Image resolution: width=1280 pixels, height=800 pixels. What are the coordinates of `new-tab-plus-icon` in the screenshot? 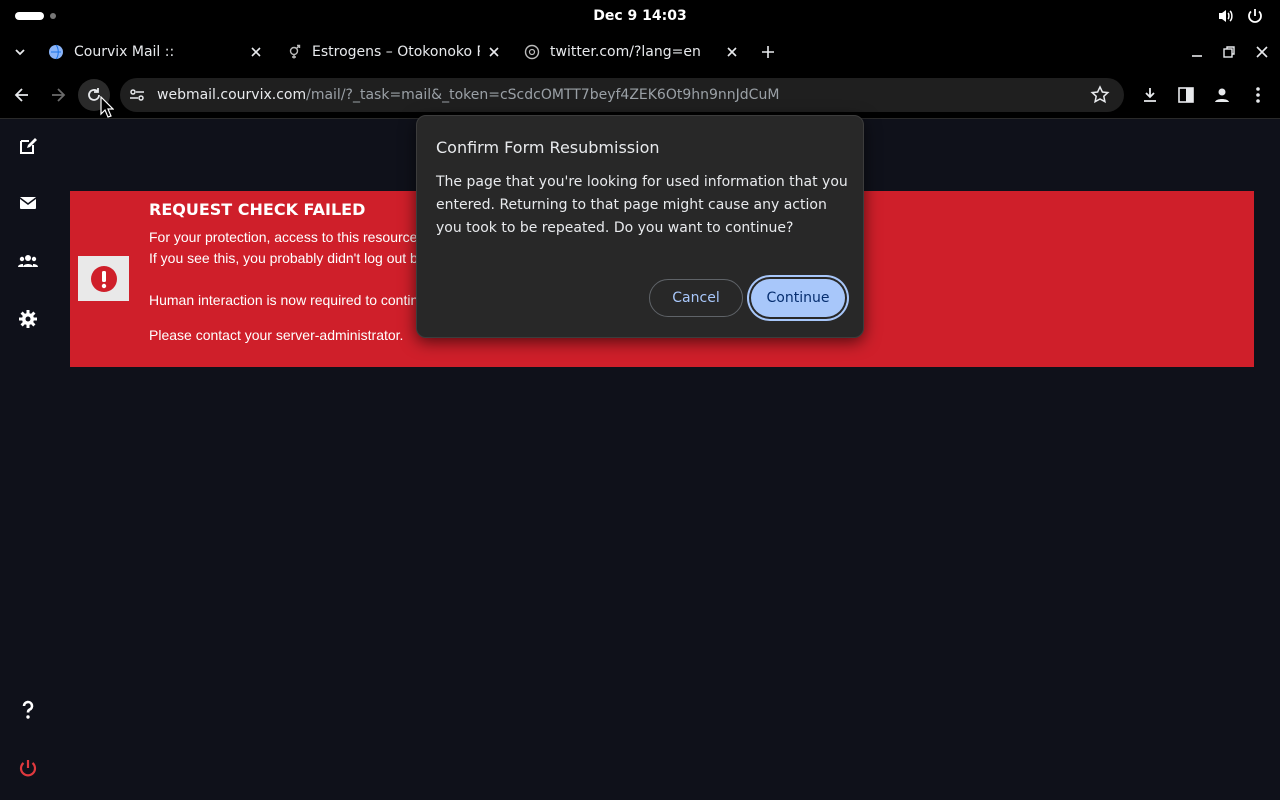 It's located at (768, 52).